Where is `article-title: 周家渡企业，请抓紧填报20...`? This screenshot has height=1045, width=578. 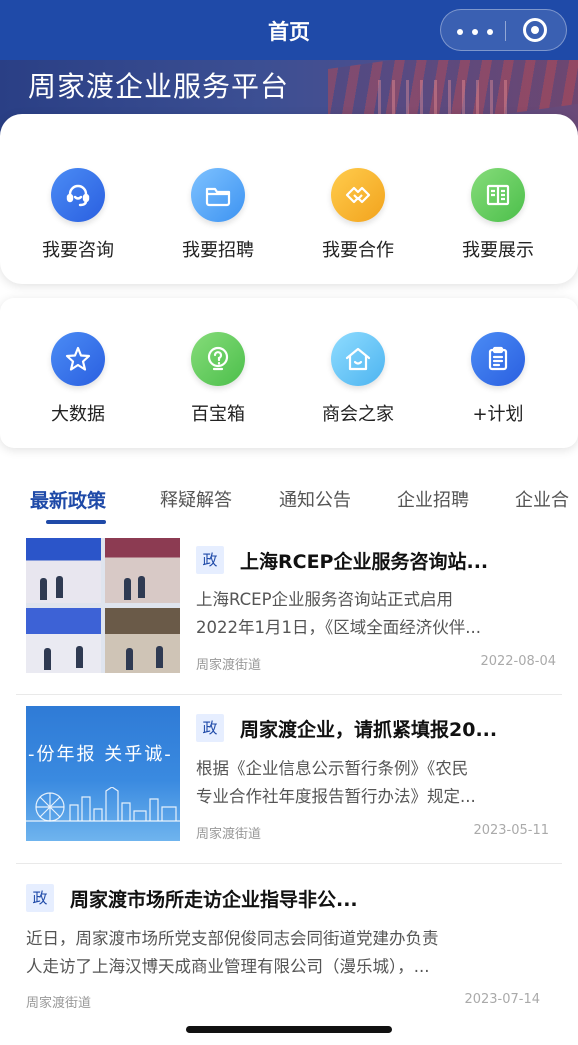 article-title: 周家渡企业，请抓紧填报20... is located at coordinates (369, 730).